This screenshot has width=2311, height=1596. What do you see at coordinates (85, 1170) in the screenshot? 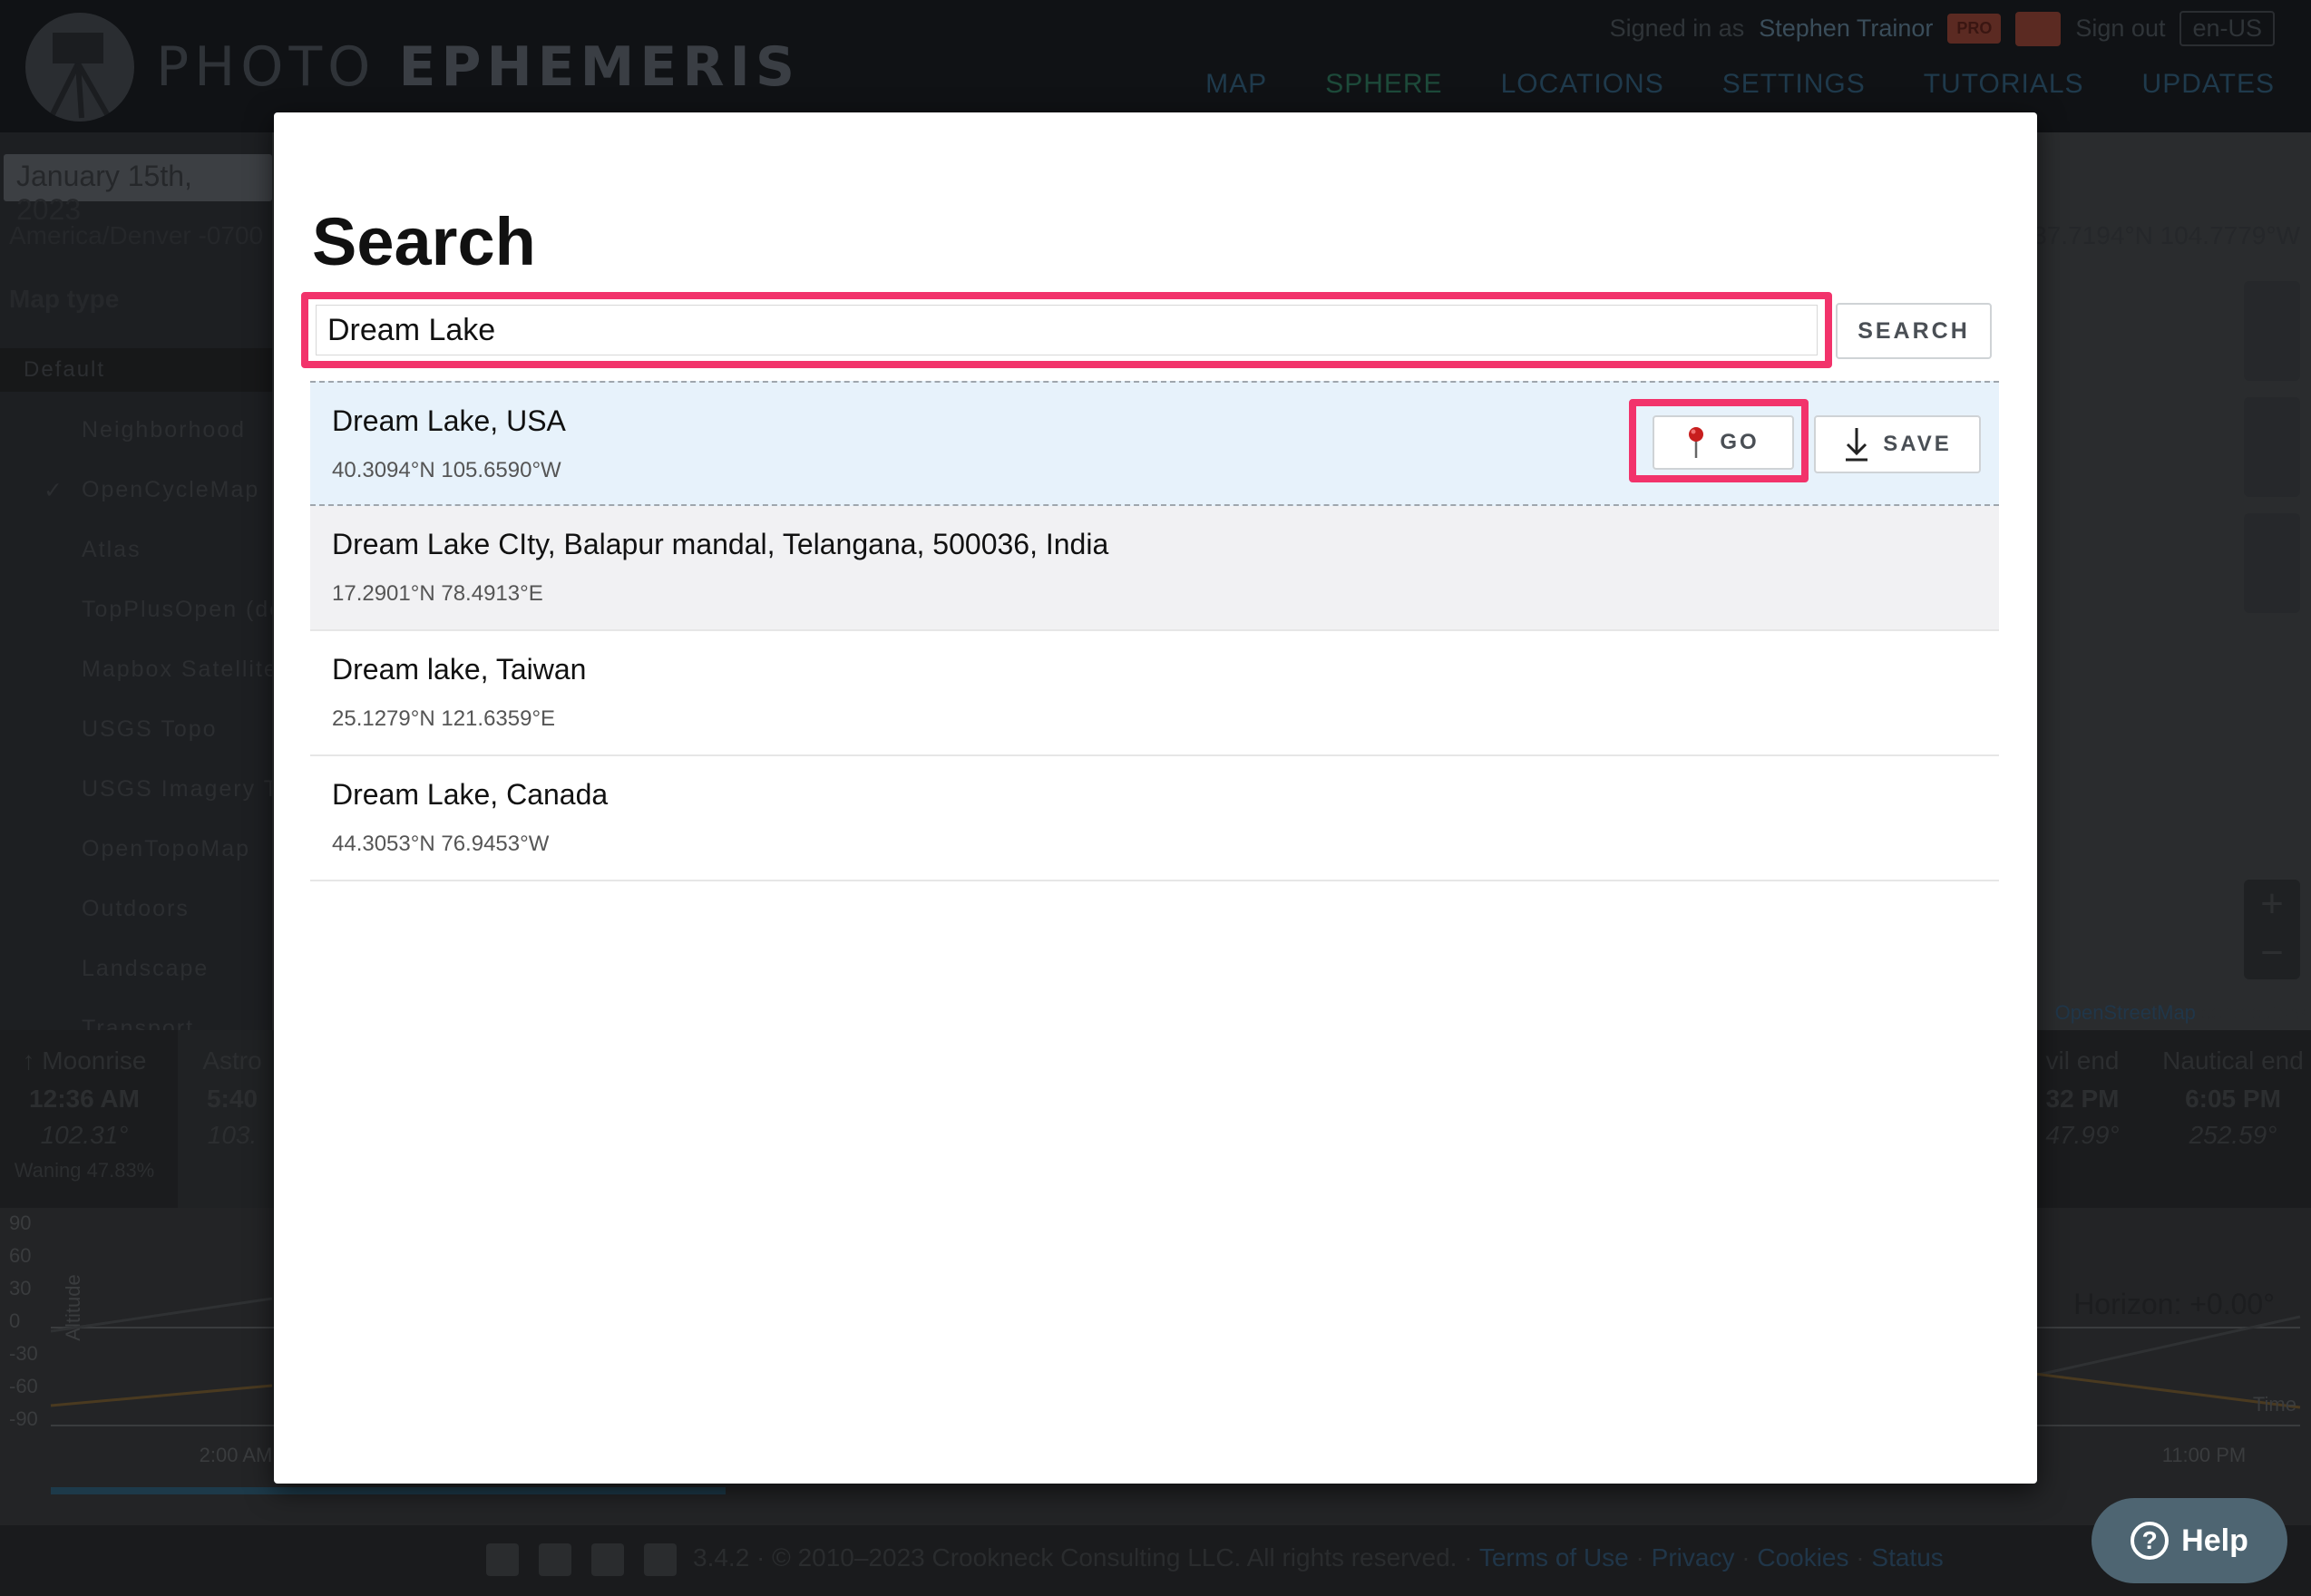
I see `event-phase: Waning 47.83%` at bounding box center [85, 1170].